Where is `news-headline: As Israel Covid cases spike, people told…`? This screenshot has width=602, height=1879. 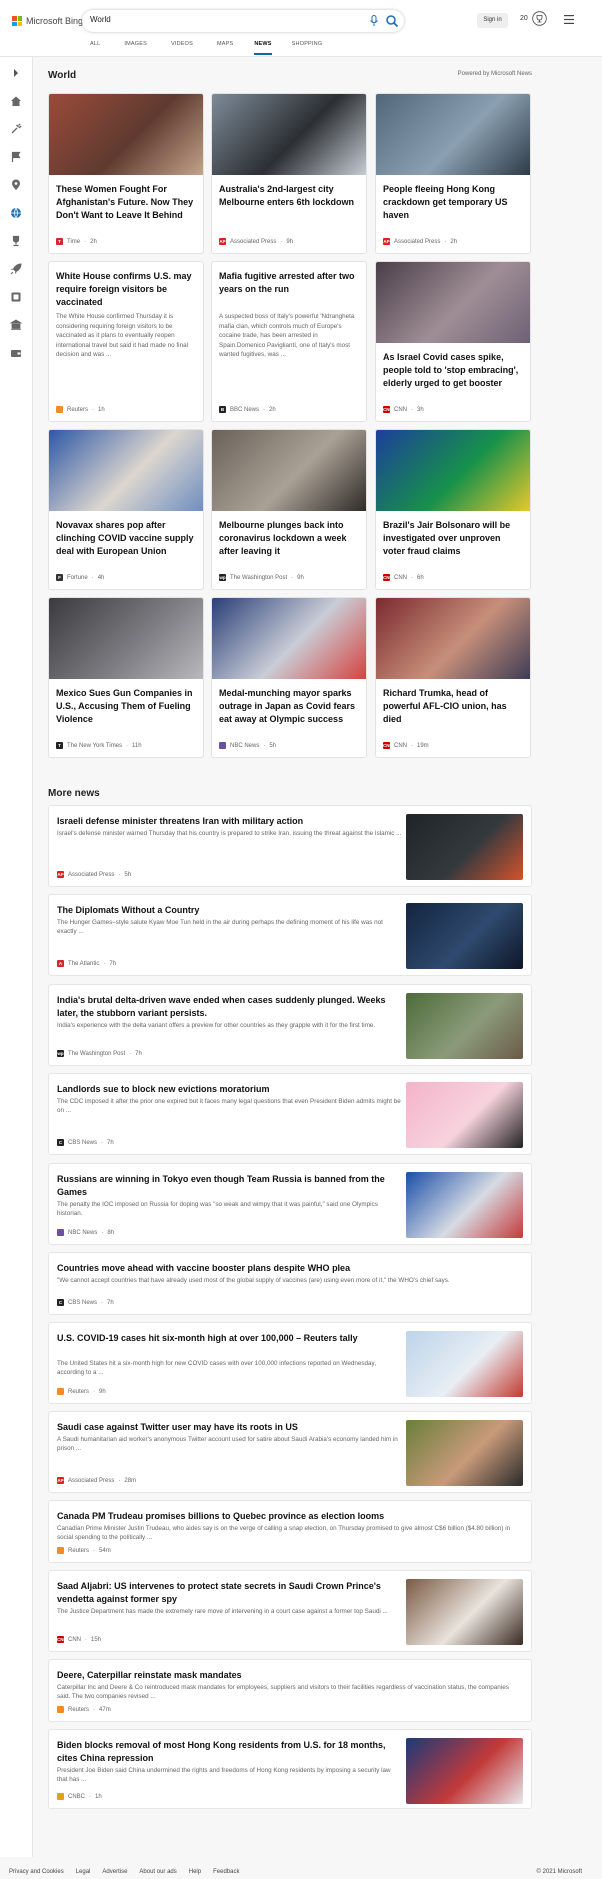 news-headline: As Israel Covid cases spike, people told… is located at coordinates (454, 370).